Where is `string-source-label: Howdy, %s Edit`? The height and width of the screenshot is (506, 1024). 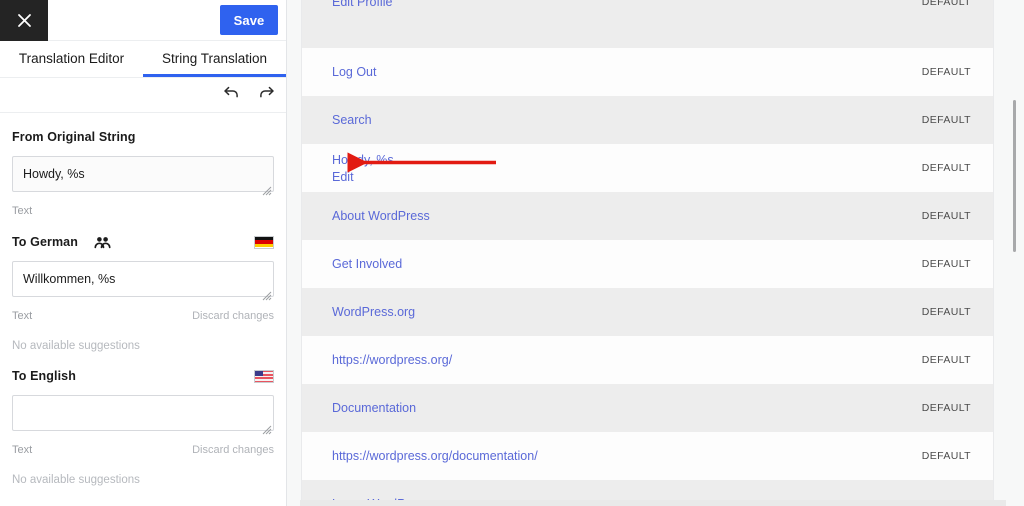
string-source-label: Howdy, %s Edit is located at coordinates (363, 168).